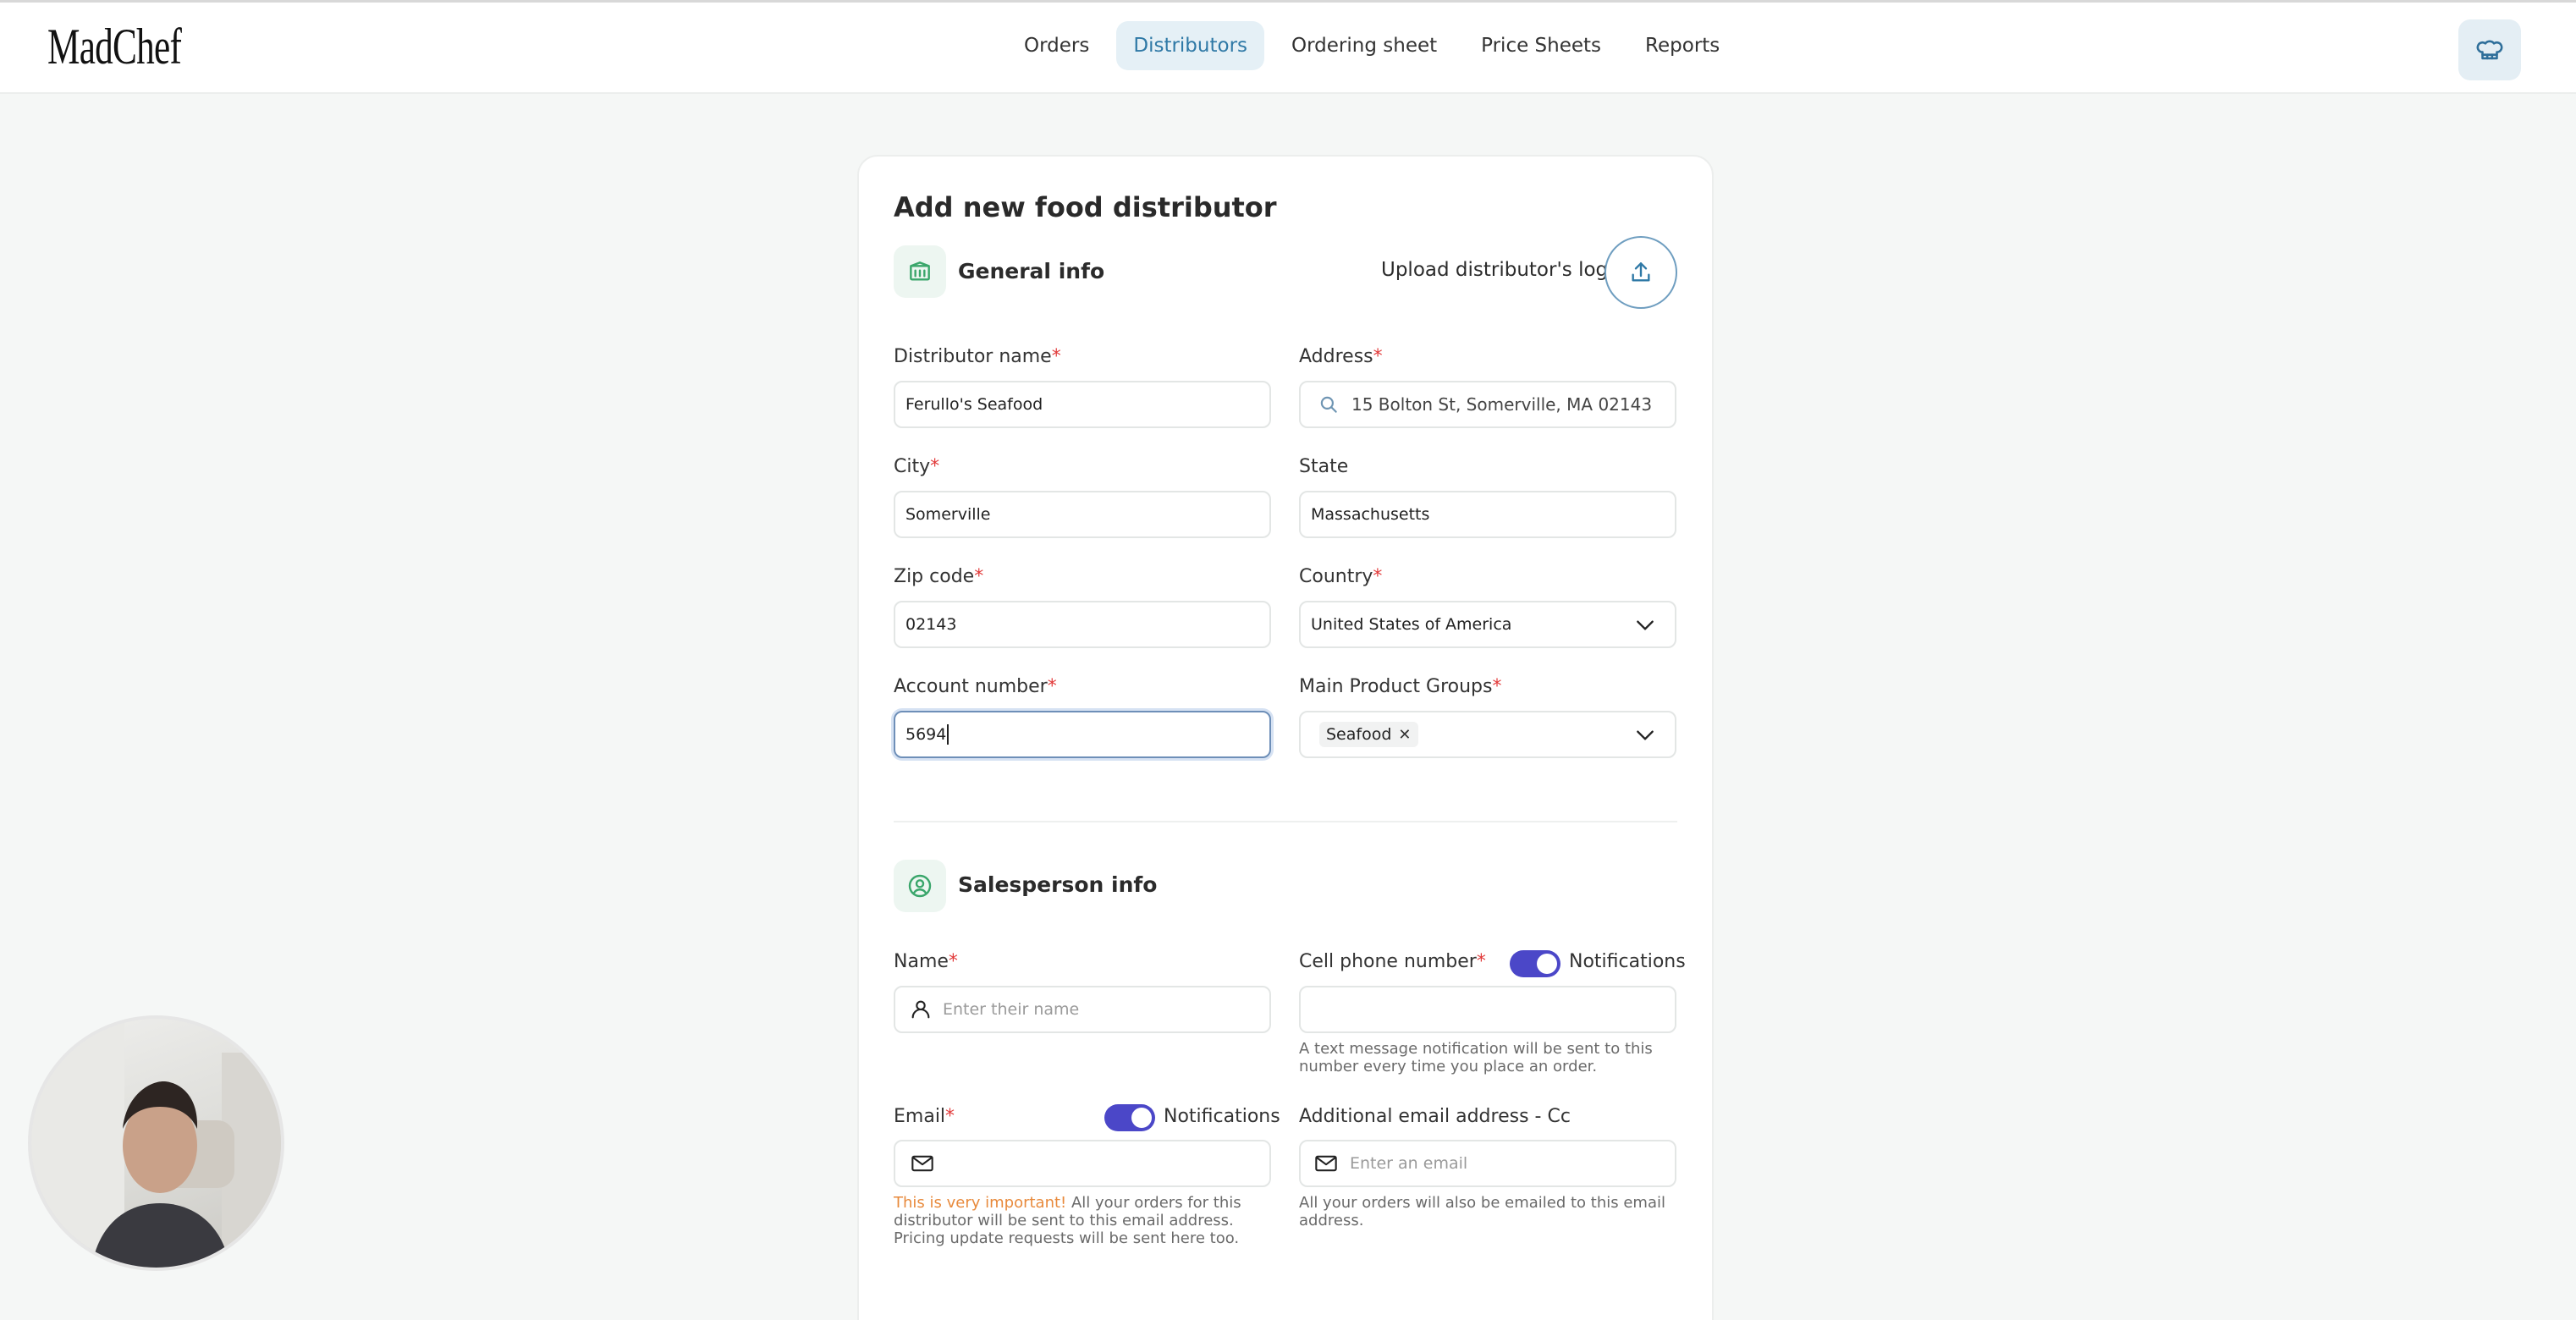  I want to click on product-group-tag: Seafood ✕, so click(1368, 734).